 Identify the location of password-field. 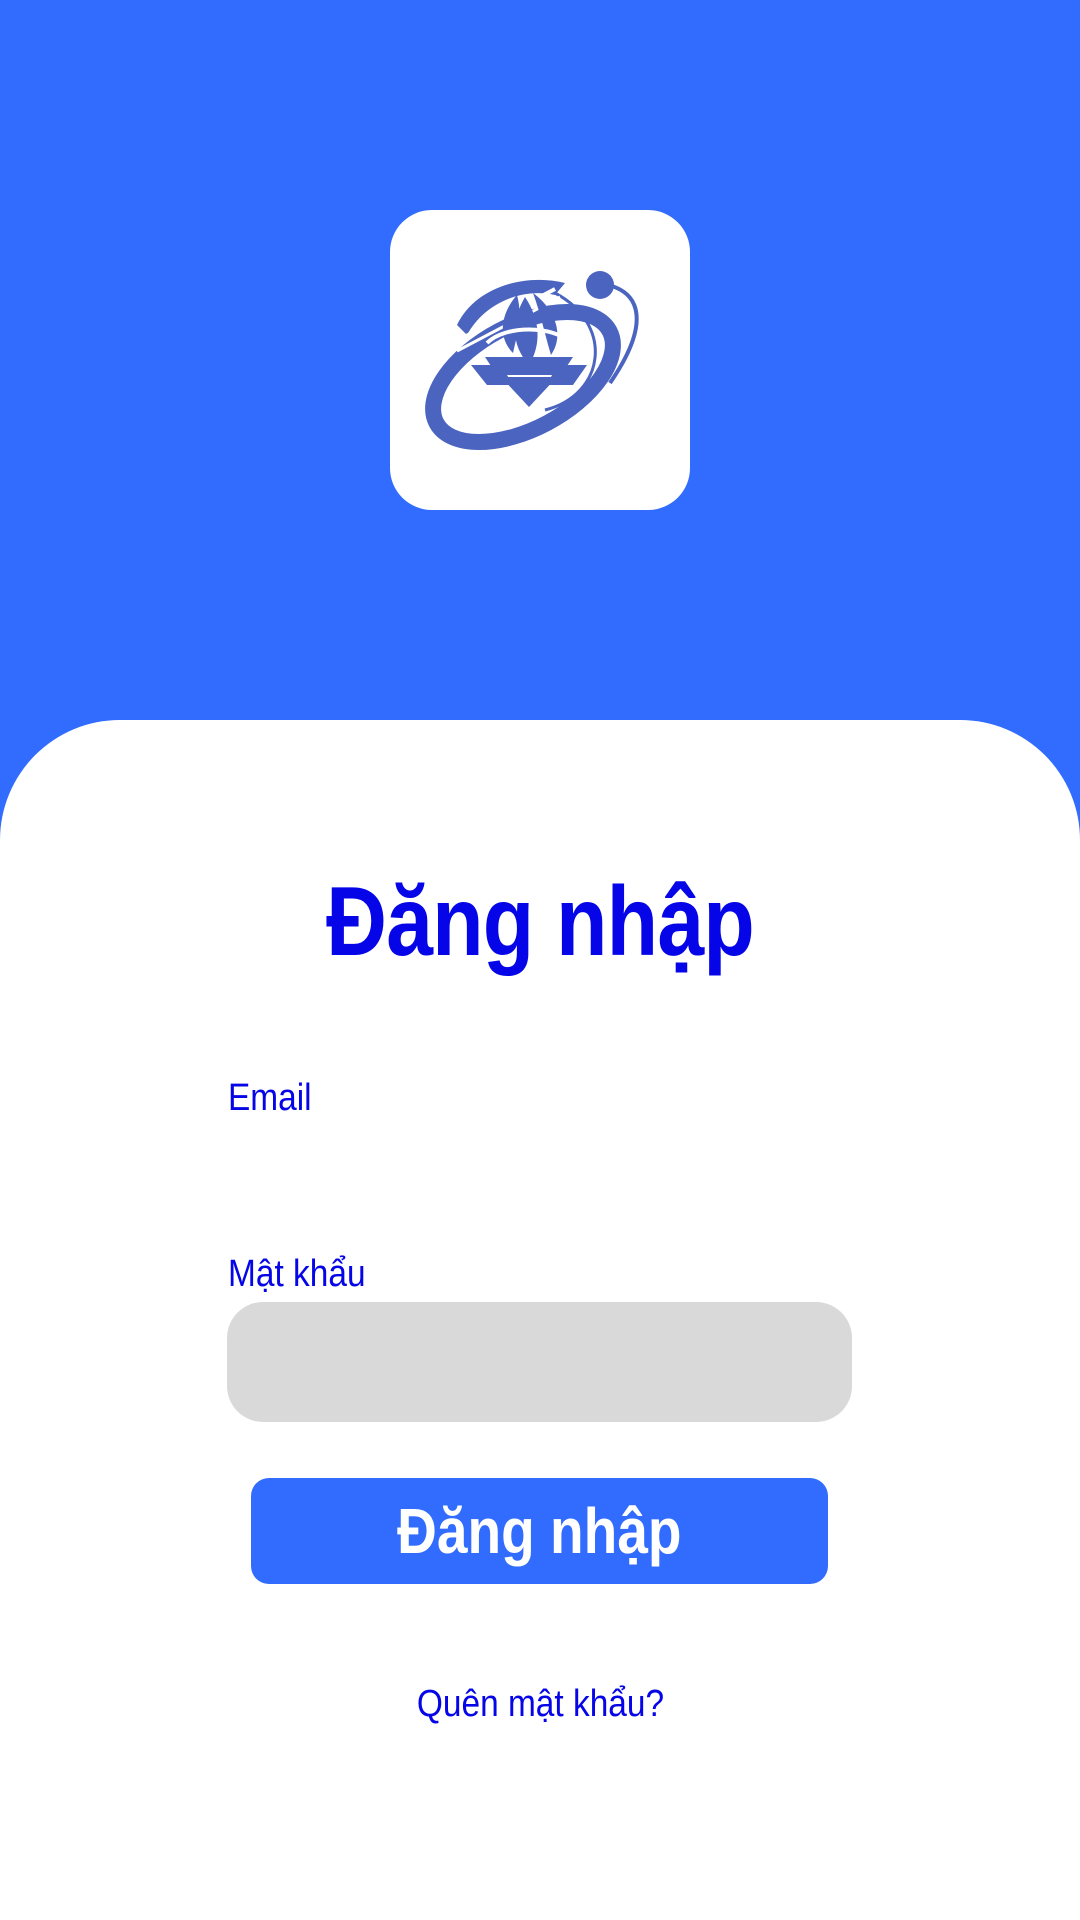
(539, 1362).